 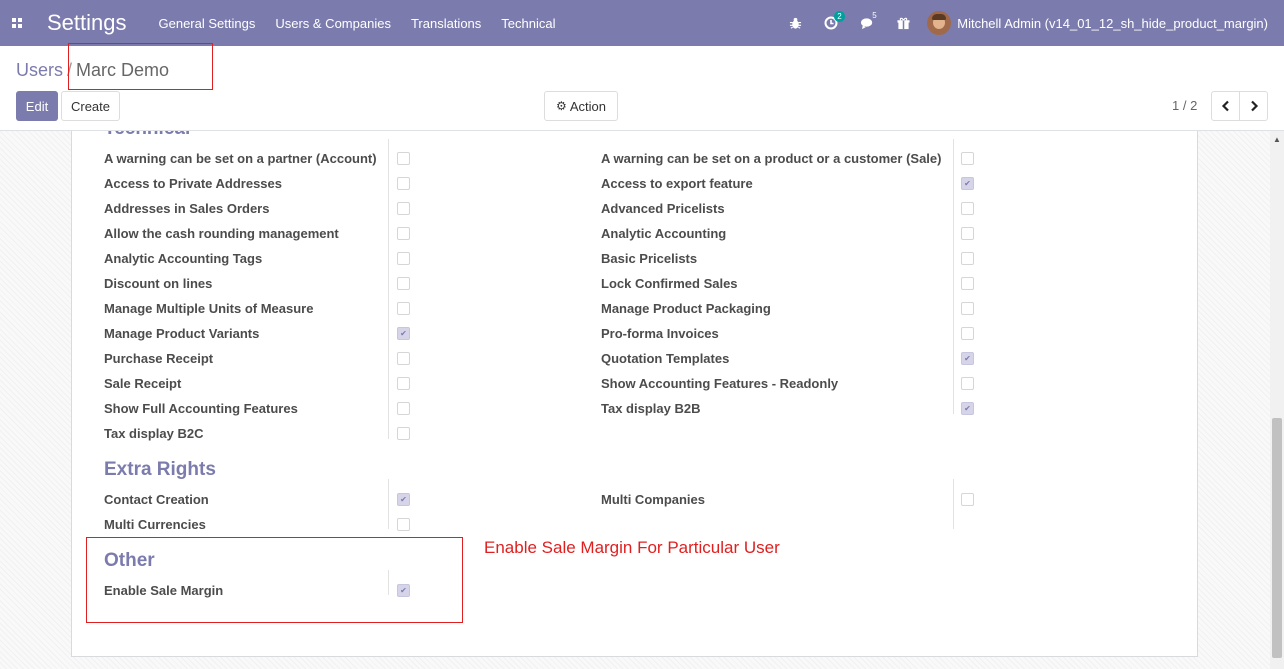 What do you see at coordinates (1277, 139) in the screenshot?
I see `scroll-up-arrow-icon: ▲` at bounding box center [1277, 139].